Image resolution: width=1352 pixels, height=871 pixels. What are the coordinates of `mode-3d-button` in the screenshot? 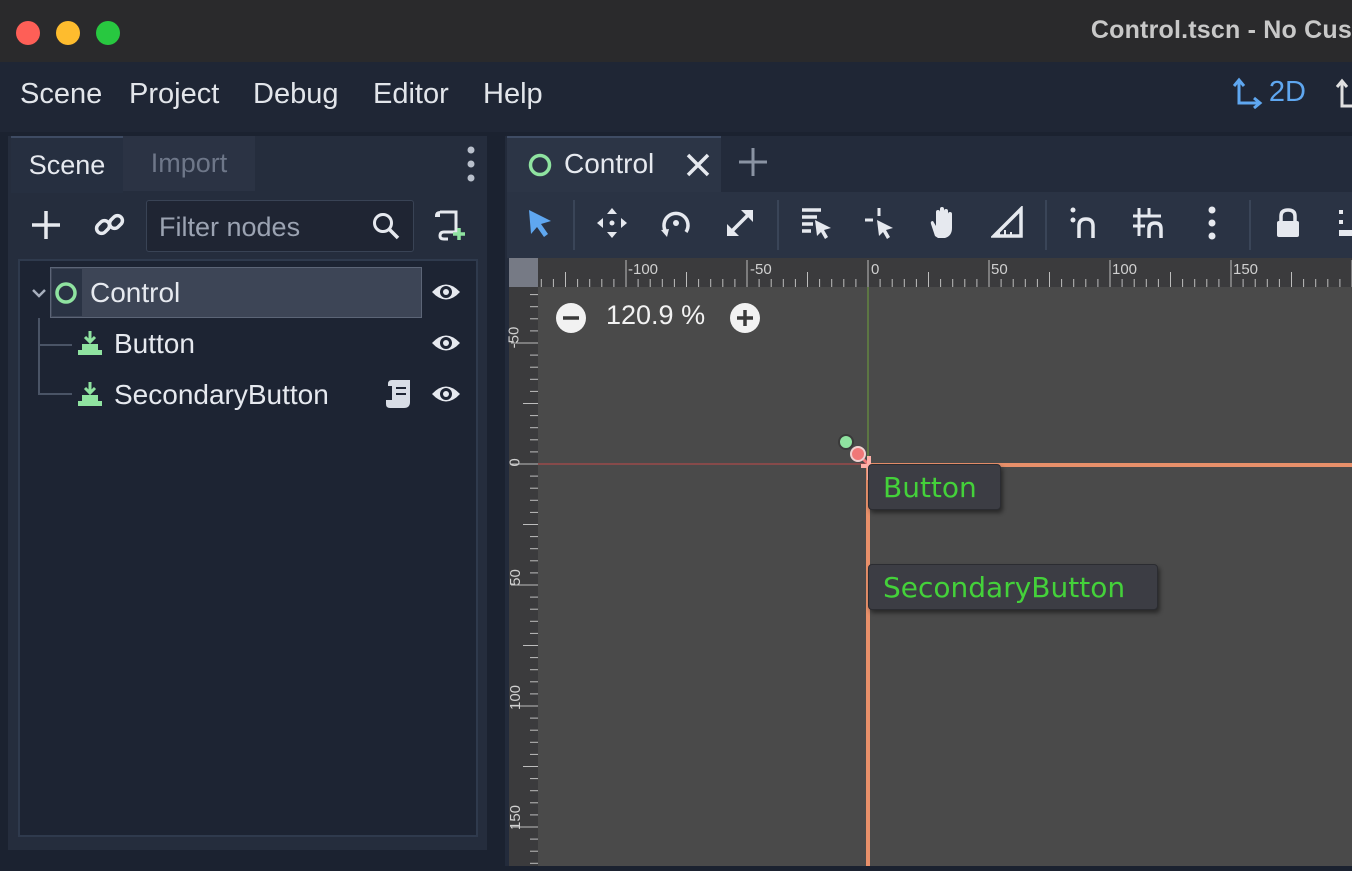 It's located at (1343, 96).